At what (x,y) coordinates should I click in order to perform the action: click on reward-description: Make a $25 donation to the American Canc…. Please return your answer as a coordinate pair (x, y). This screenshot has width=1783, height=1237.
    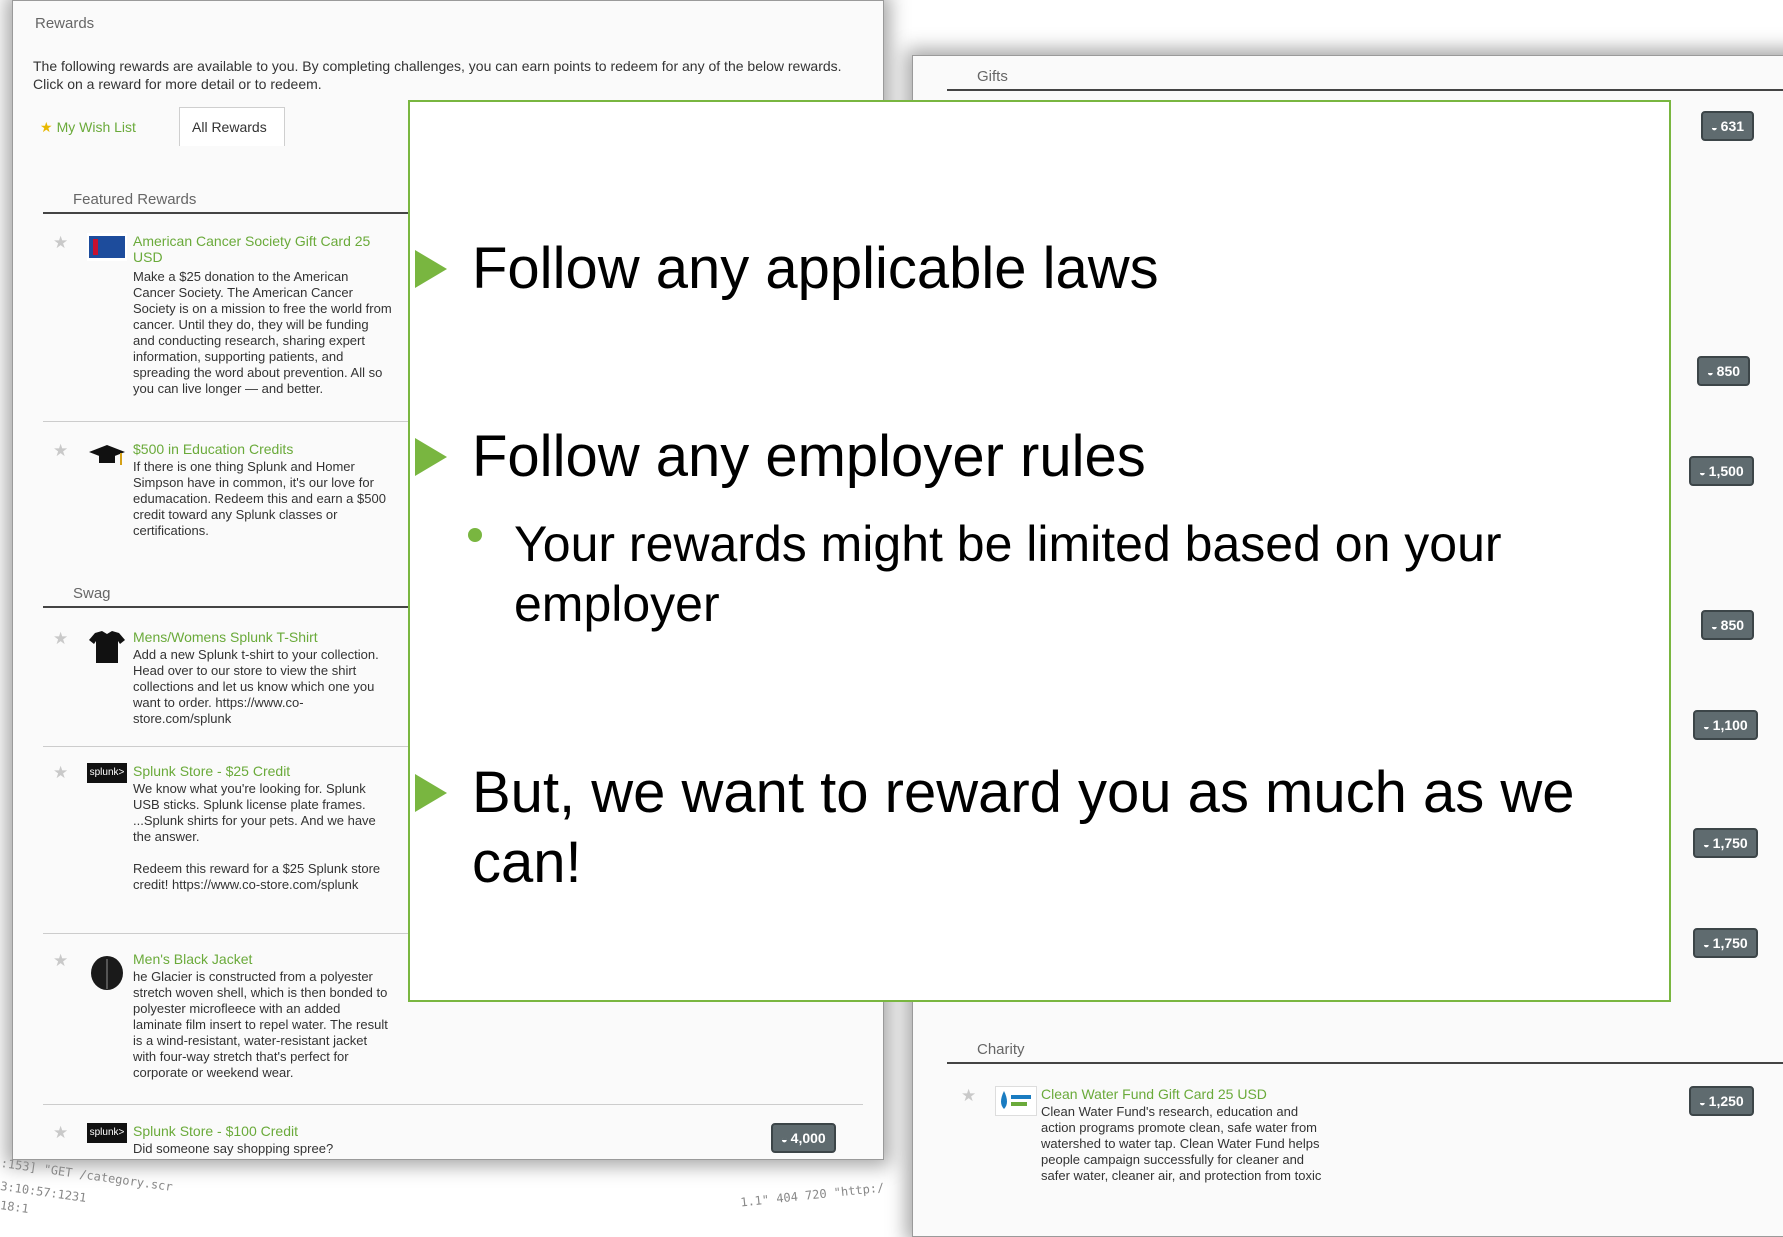
    Looking at the image, I should click on (262, 332).